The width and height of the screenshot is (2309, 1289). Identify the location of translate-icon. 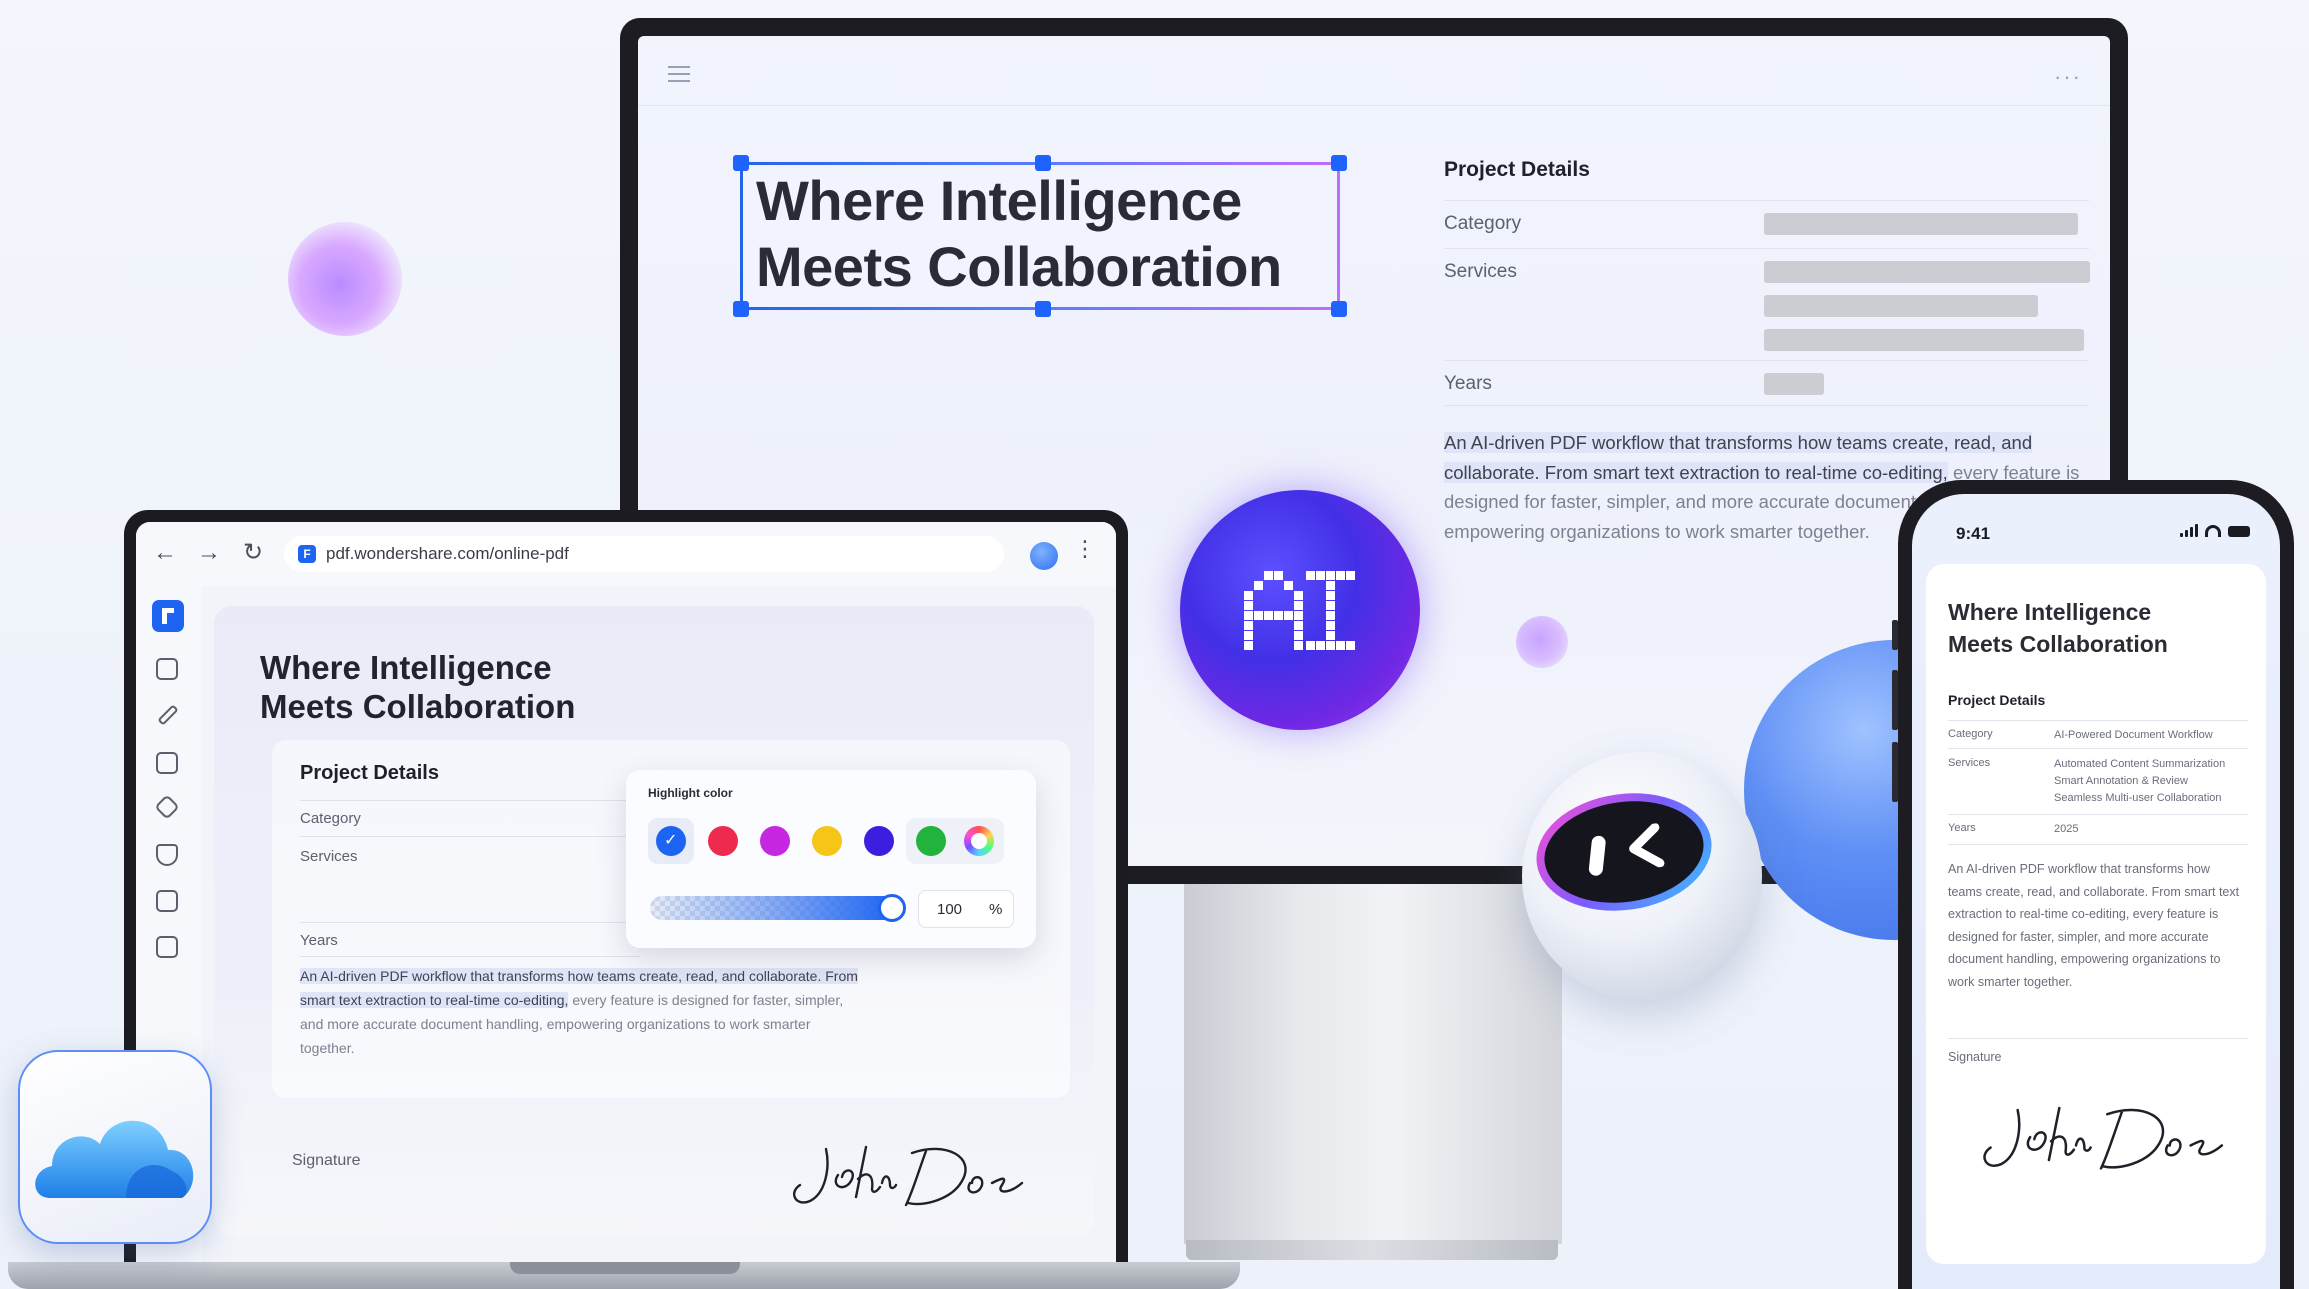
(167, 669).